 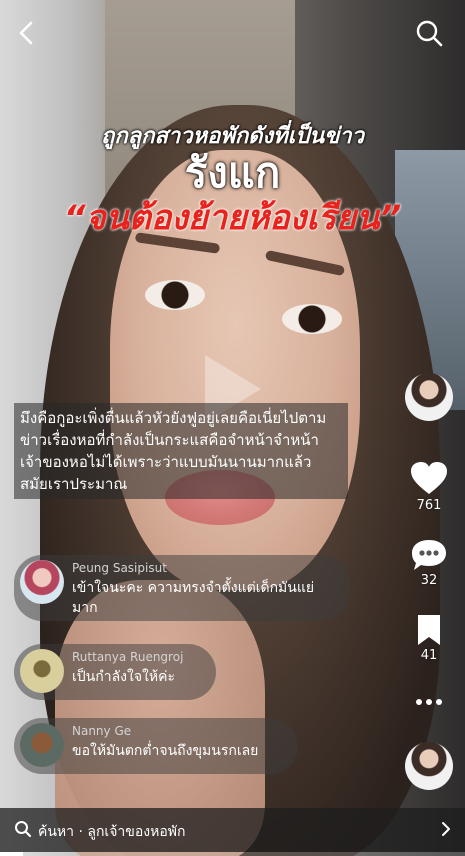 I want to click on caption-line: เจ้าของหอไม่ได้เพราะว่าแบบมันนานมากแล้ว, so click(x=166, y=462).